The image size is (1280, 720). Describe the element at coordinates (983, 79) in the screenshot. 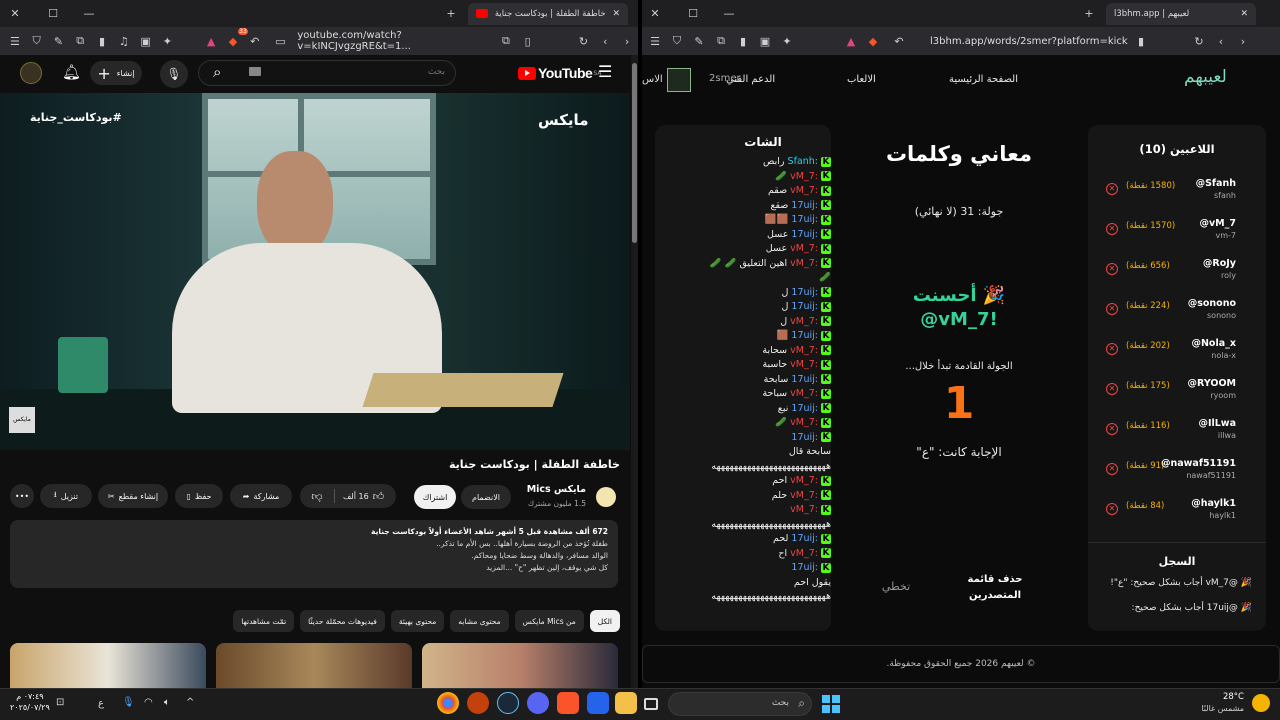

I see `nav-home: الصفحة الرئيسية` at that location.